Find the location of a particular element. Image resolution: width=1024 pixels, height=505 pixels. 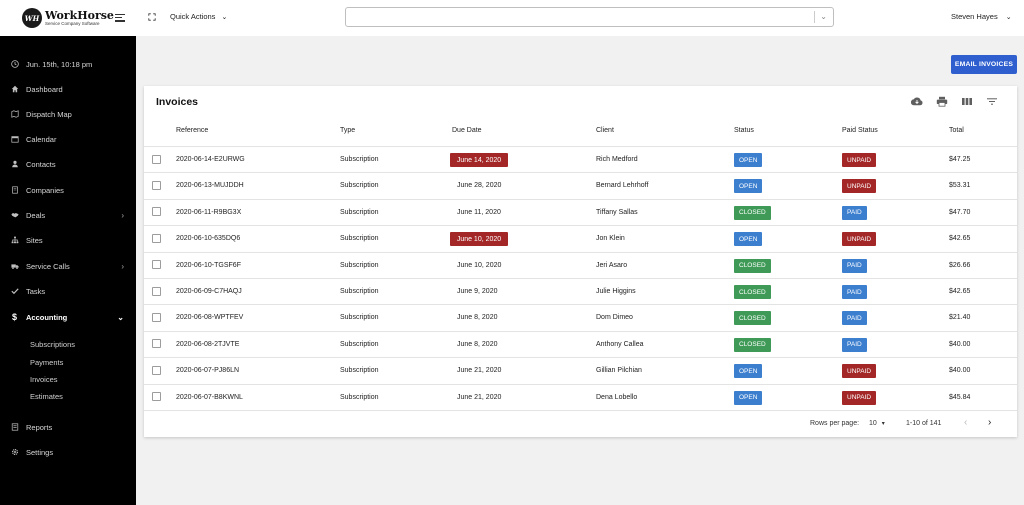

chevron-right-icon: › is located at coordinates (122, 266).